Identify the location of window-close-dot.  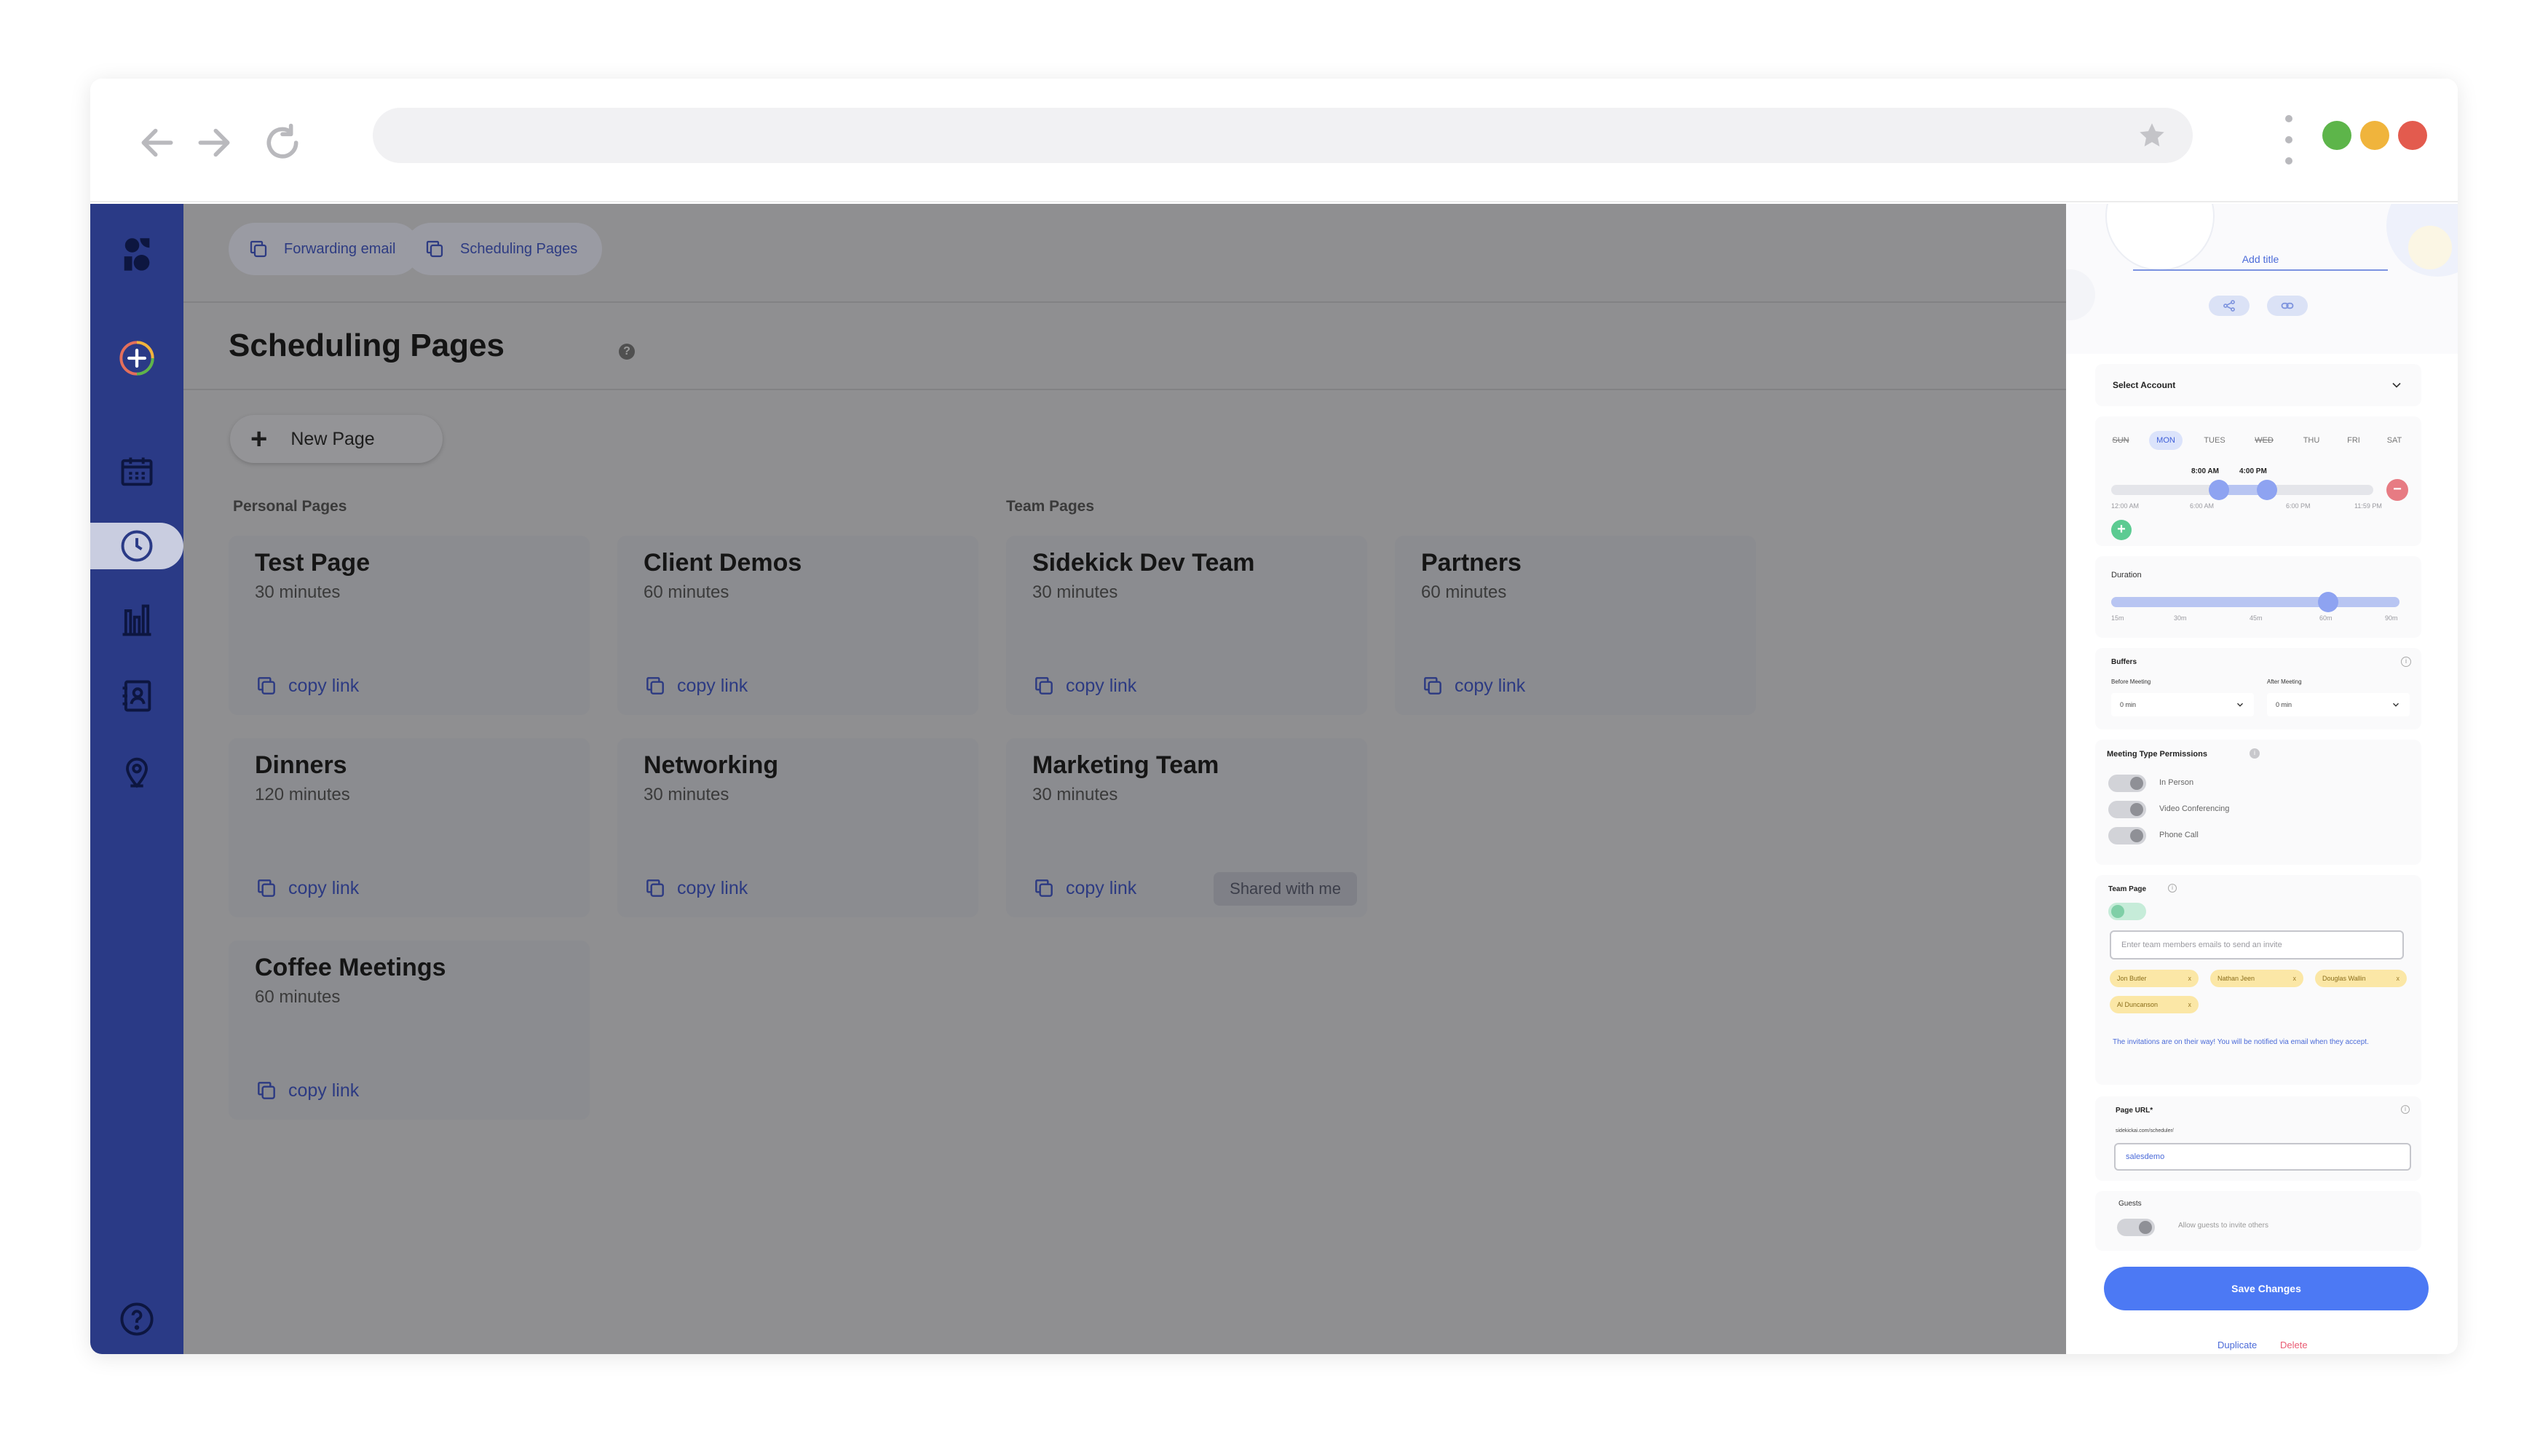
(2412, 135).